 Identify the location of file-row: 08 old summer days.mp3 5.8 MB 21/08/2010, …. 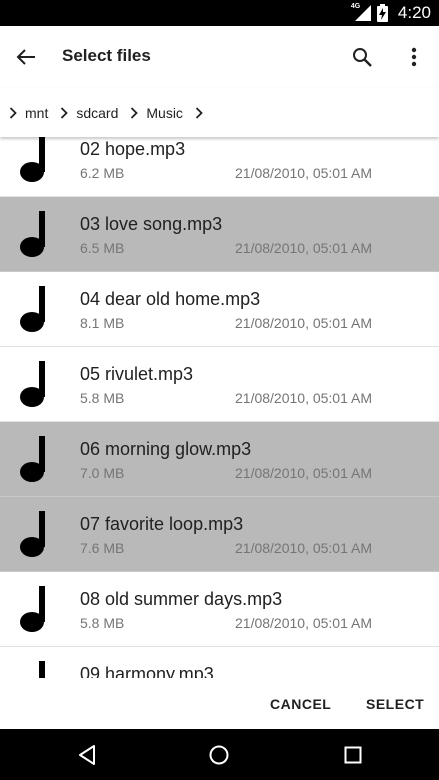
(219, 609).